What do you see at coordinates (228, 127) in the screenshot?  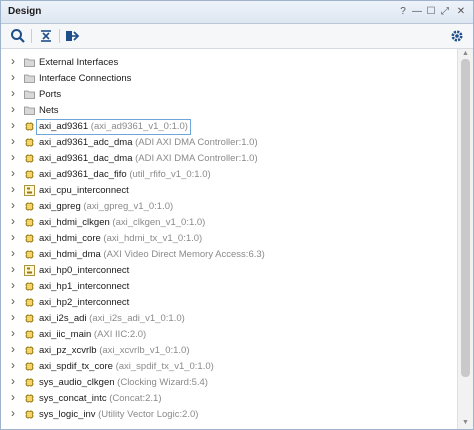 I see `tree-row: › axi_ad9361 (axi_ad9361_v1_0:1.0)` at bounding box center [228, 127].